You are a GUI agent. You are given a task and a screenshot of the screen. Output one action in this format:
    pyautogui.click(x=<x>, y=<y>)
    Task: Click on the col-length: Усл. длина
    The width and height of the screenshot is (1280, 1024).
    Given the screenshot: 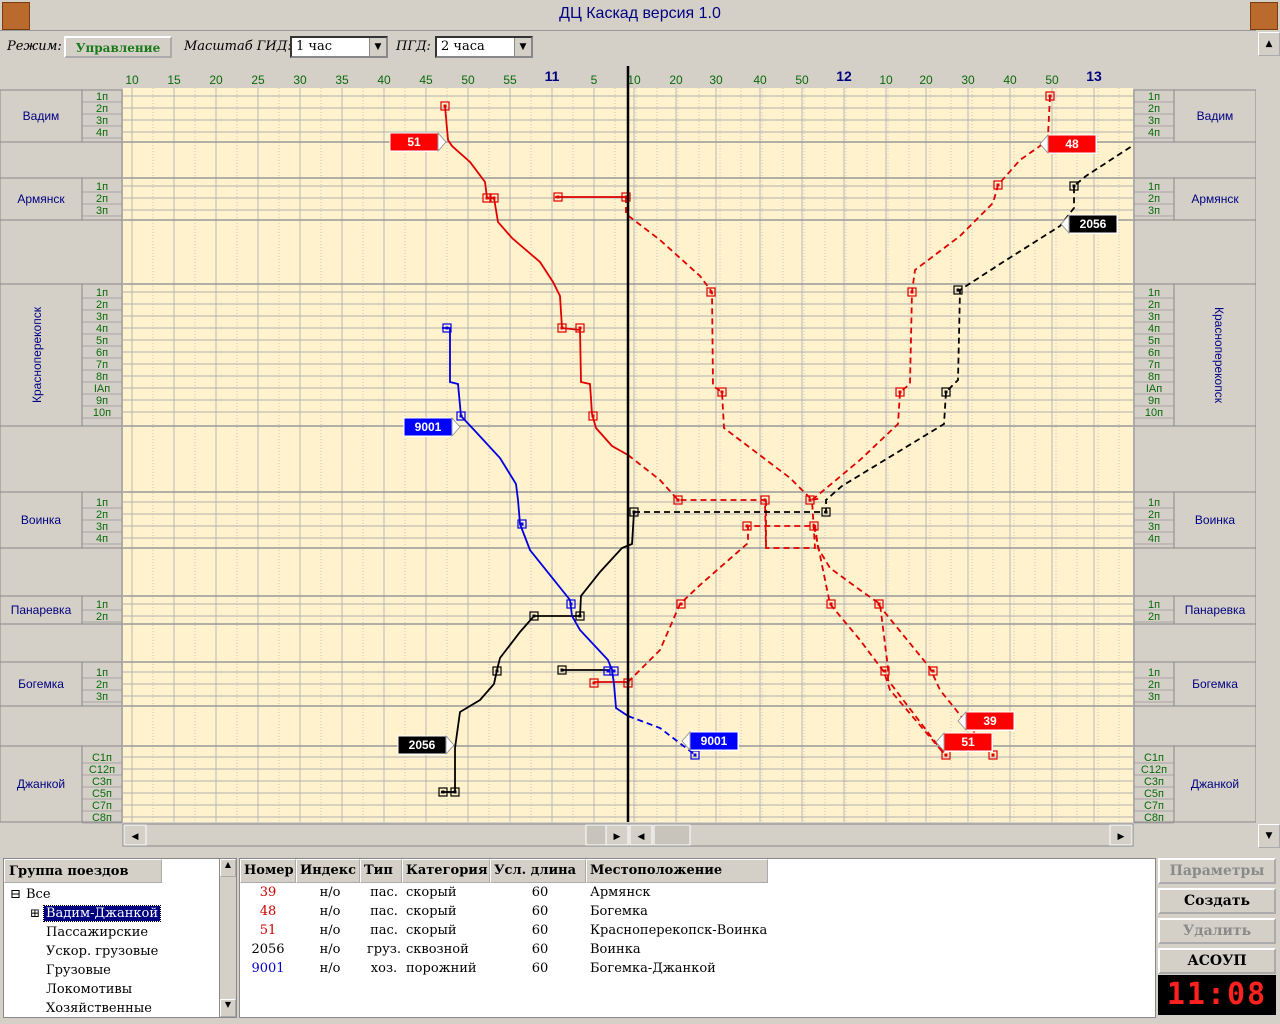 What is the action you would take?
    pyautogui.click(x=538, y=871)
    